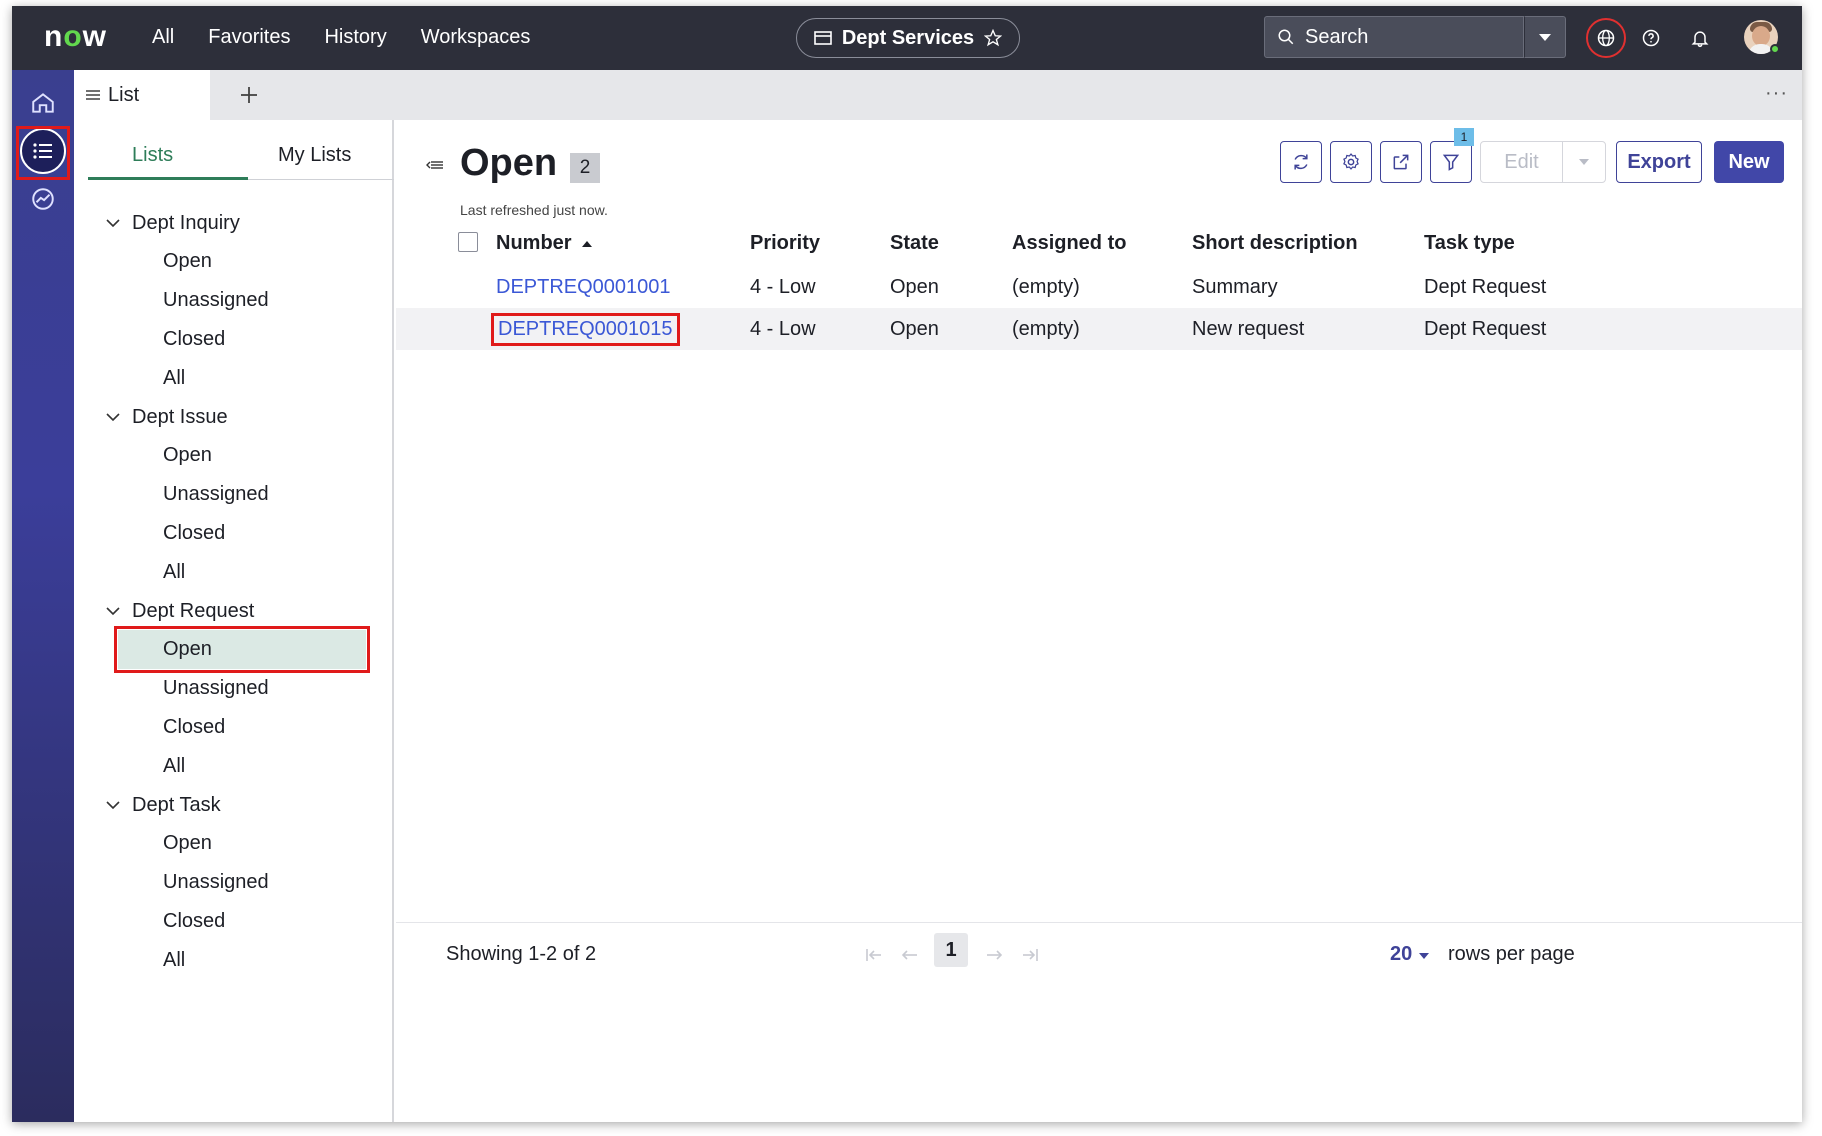 This screenshot has height=1136, width=1822. I want to click on list-item-request-unassigned: Unassigned, so click(233, 688).